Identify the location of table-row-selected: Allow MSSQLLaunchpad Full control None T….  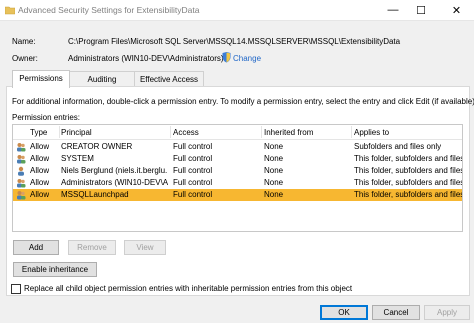
(237, 195).